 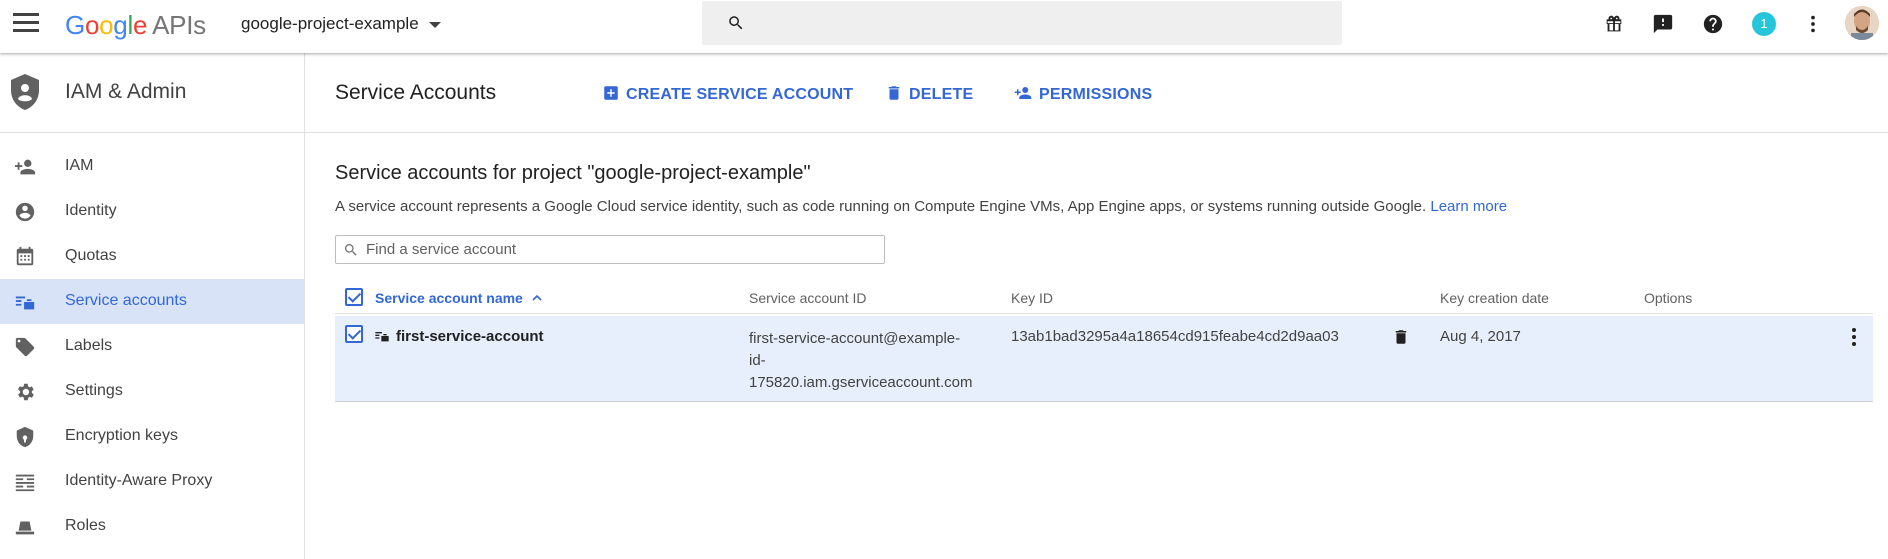 I want to click on sidebar-item-service-accounts: Service accounts, so click(x=152, y=301).